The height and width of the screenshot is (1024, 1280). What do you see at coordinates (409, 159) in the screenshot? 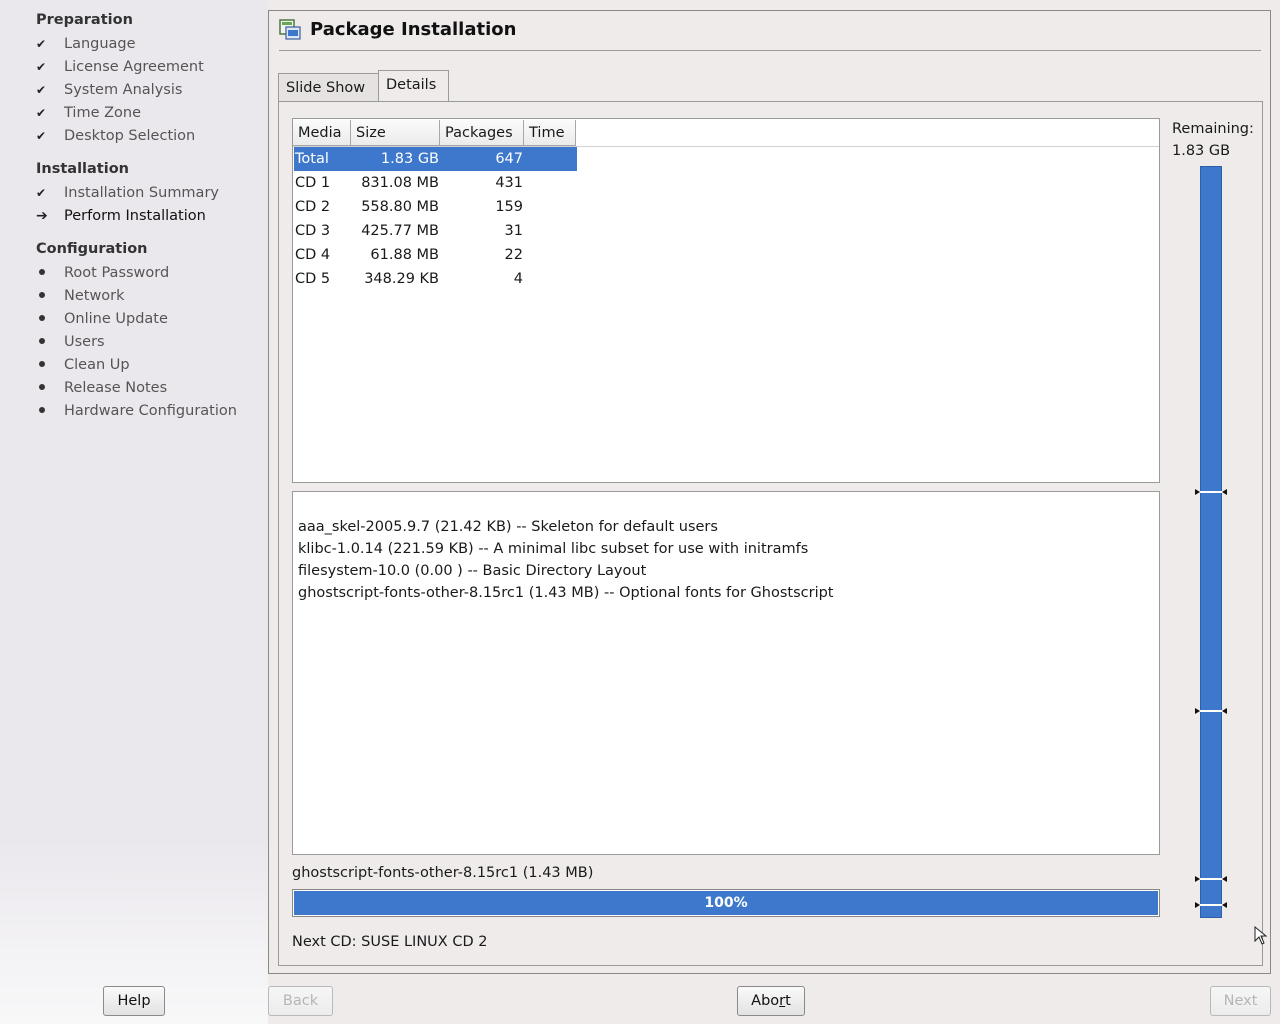
I see `cell-size: 1.83 GB` at bounding box center [409, 159].